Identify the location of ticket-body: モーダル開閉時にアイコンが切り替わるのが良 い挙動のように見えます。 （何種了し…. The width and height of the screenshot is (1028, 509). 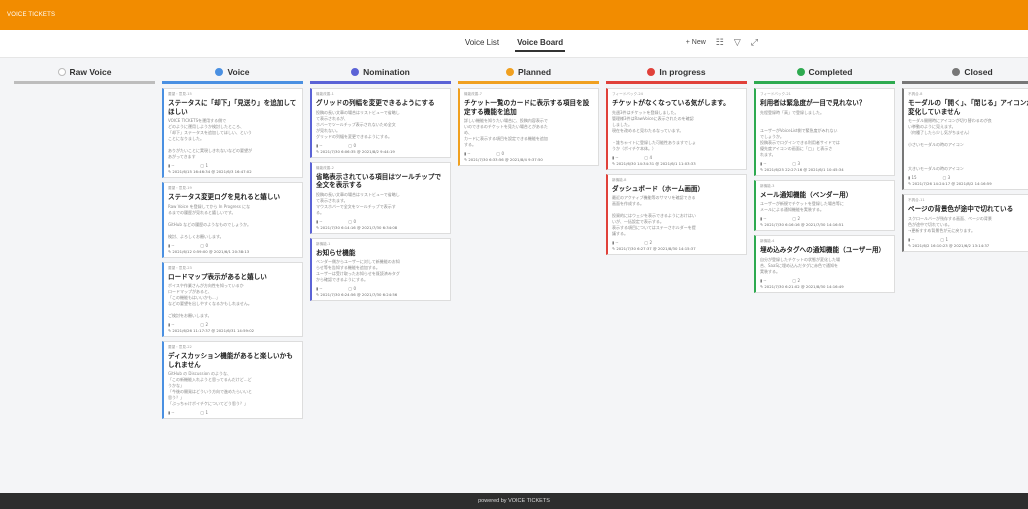
(950, 145).